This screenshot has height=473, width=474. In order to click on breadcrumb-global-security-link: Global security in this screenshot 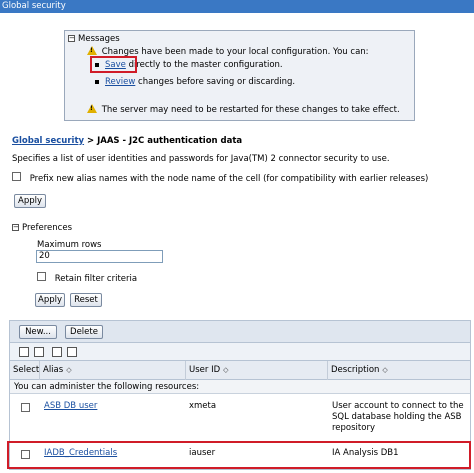, I will do `click(48, 141)`.